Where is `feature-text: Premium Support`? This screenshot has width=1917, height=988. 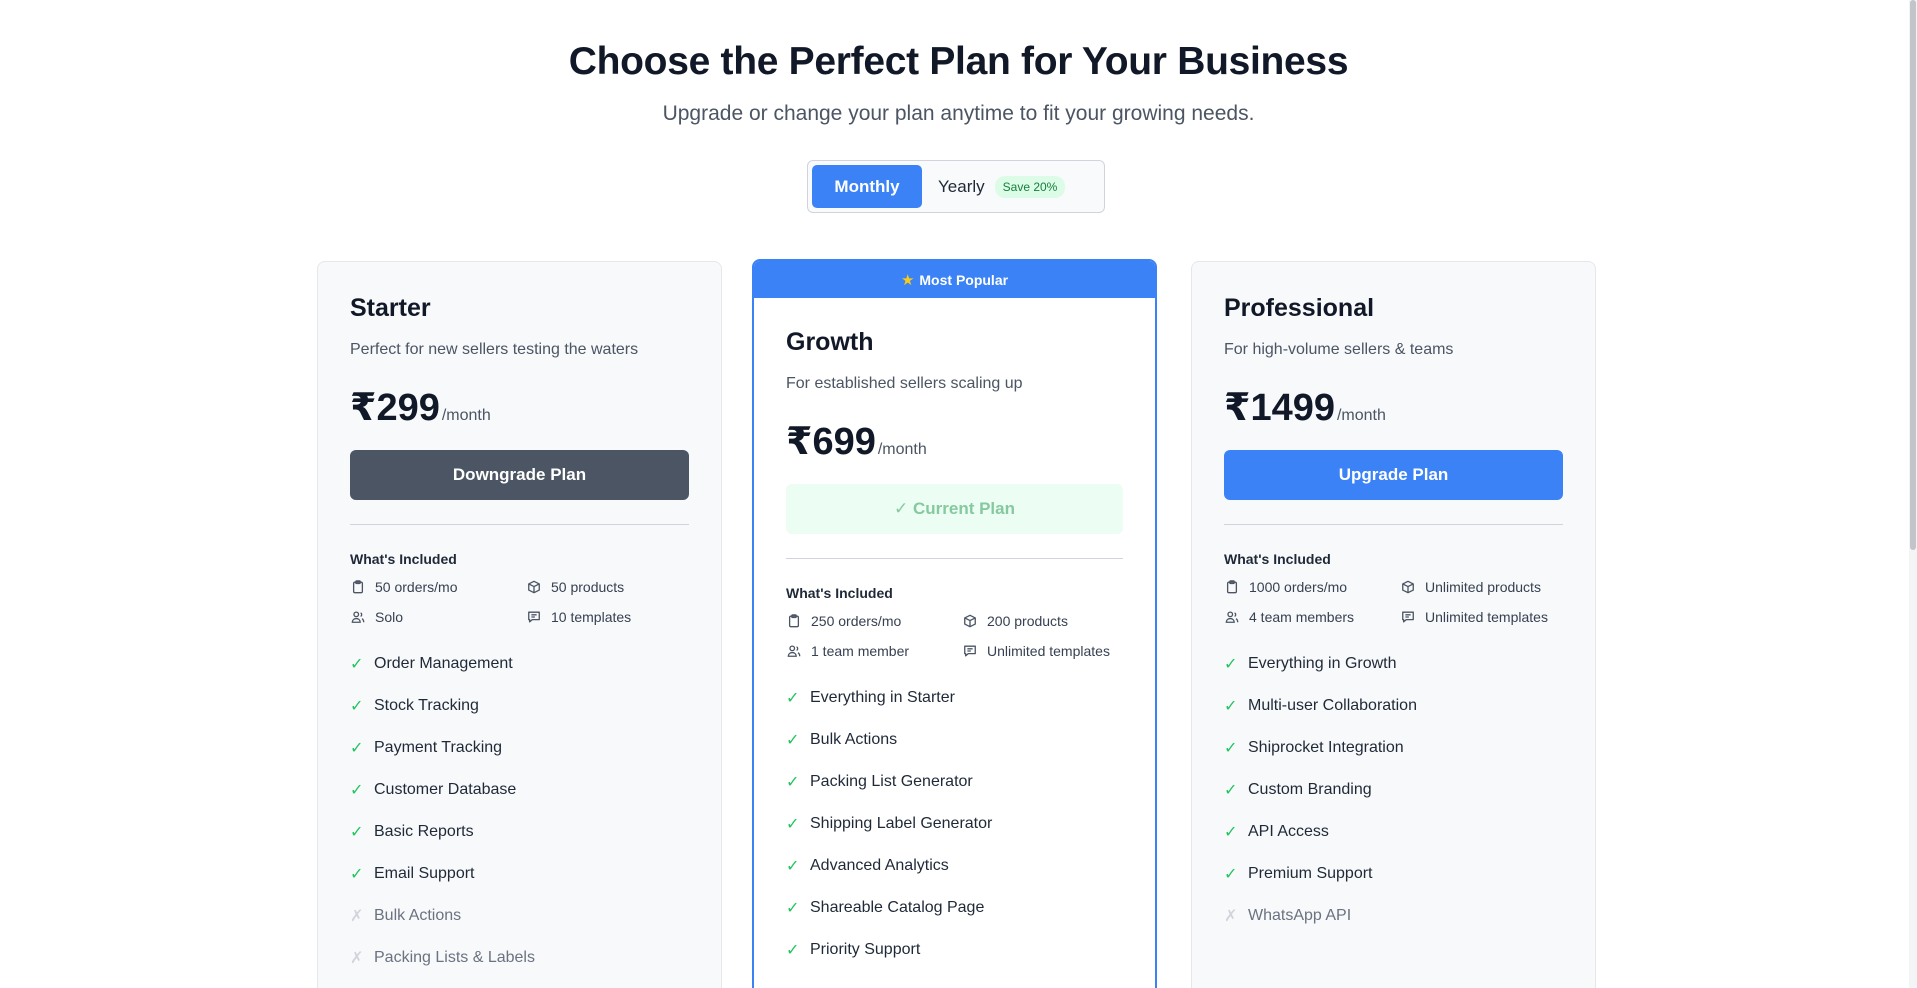 feature-text: Premium Support is located at coordinates (1310, 873).